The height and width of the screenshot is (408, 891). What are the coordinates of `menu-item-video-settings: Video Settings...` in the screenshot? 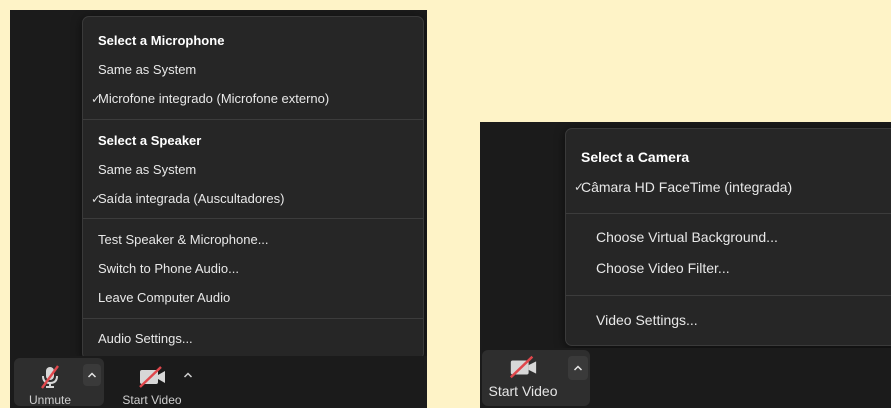 It's located at (743, 320).